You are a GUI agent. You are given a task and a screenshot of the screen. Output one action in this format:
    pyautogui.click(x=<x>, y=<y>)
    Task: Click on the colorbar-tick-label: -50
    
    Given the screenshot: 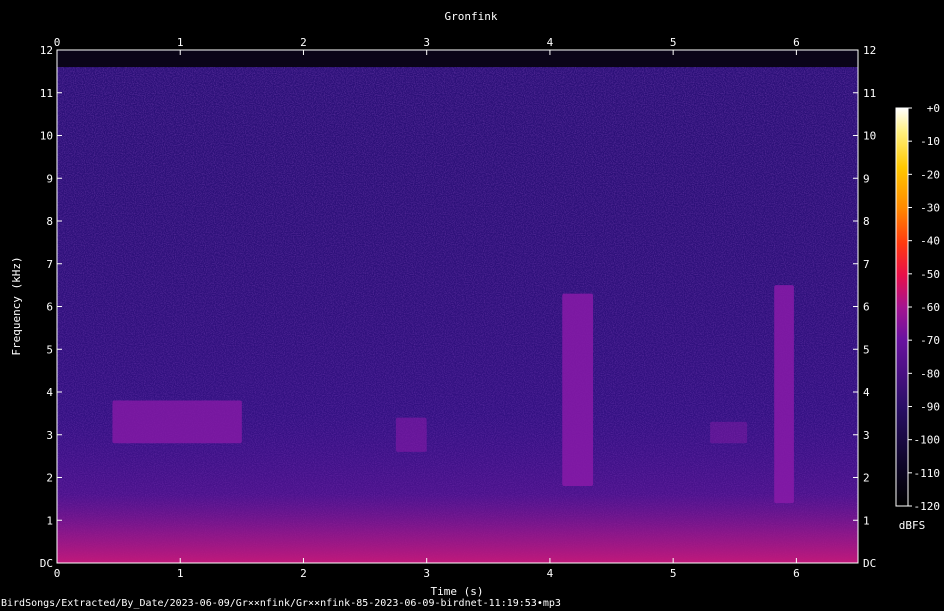 What is the action you would take?
    pyautogui.click(x=930, y=274)
    